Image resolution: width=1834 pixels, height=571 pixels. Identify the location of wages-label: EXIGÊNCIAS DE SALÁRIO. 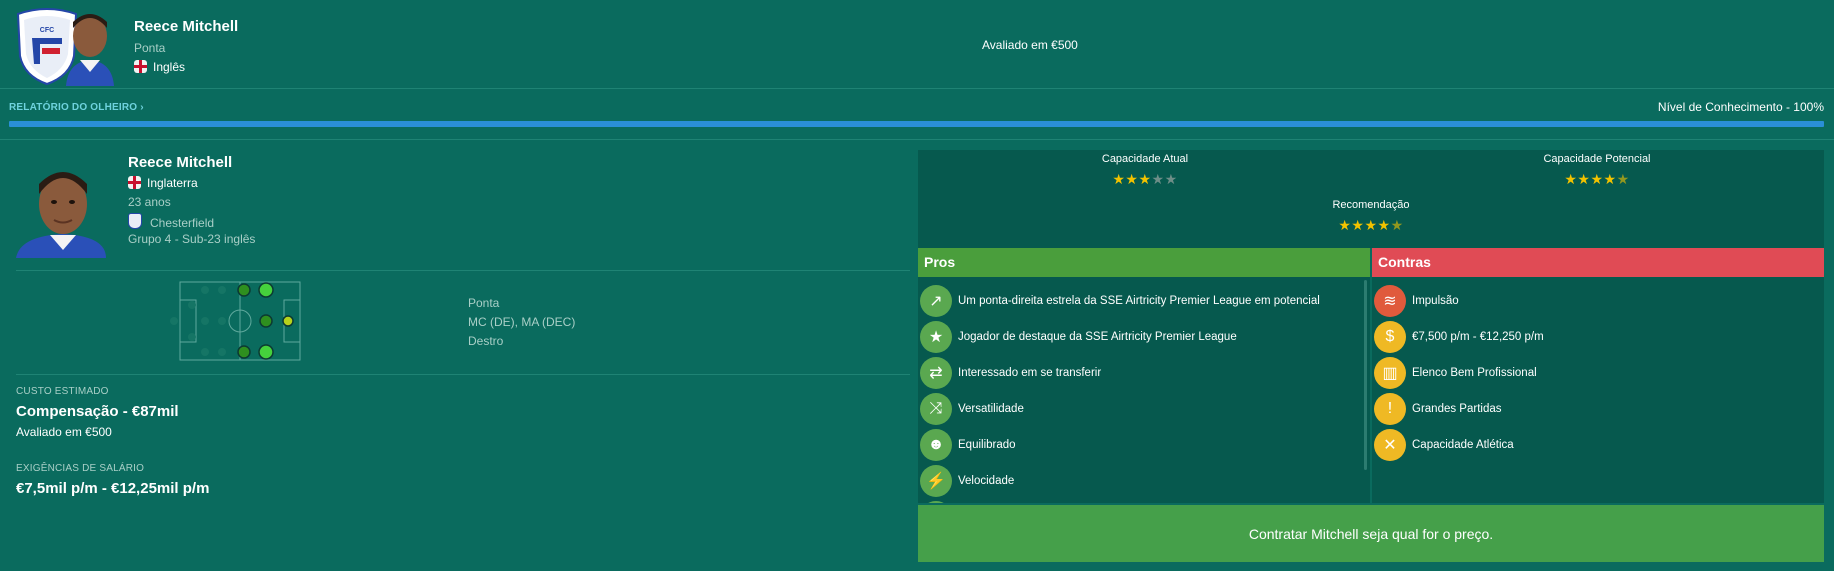
(80, 468).